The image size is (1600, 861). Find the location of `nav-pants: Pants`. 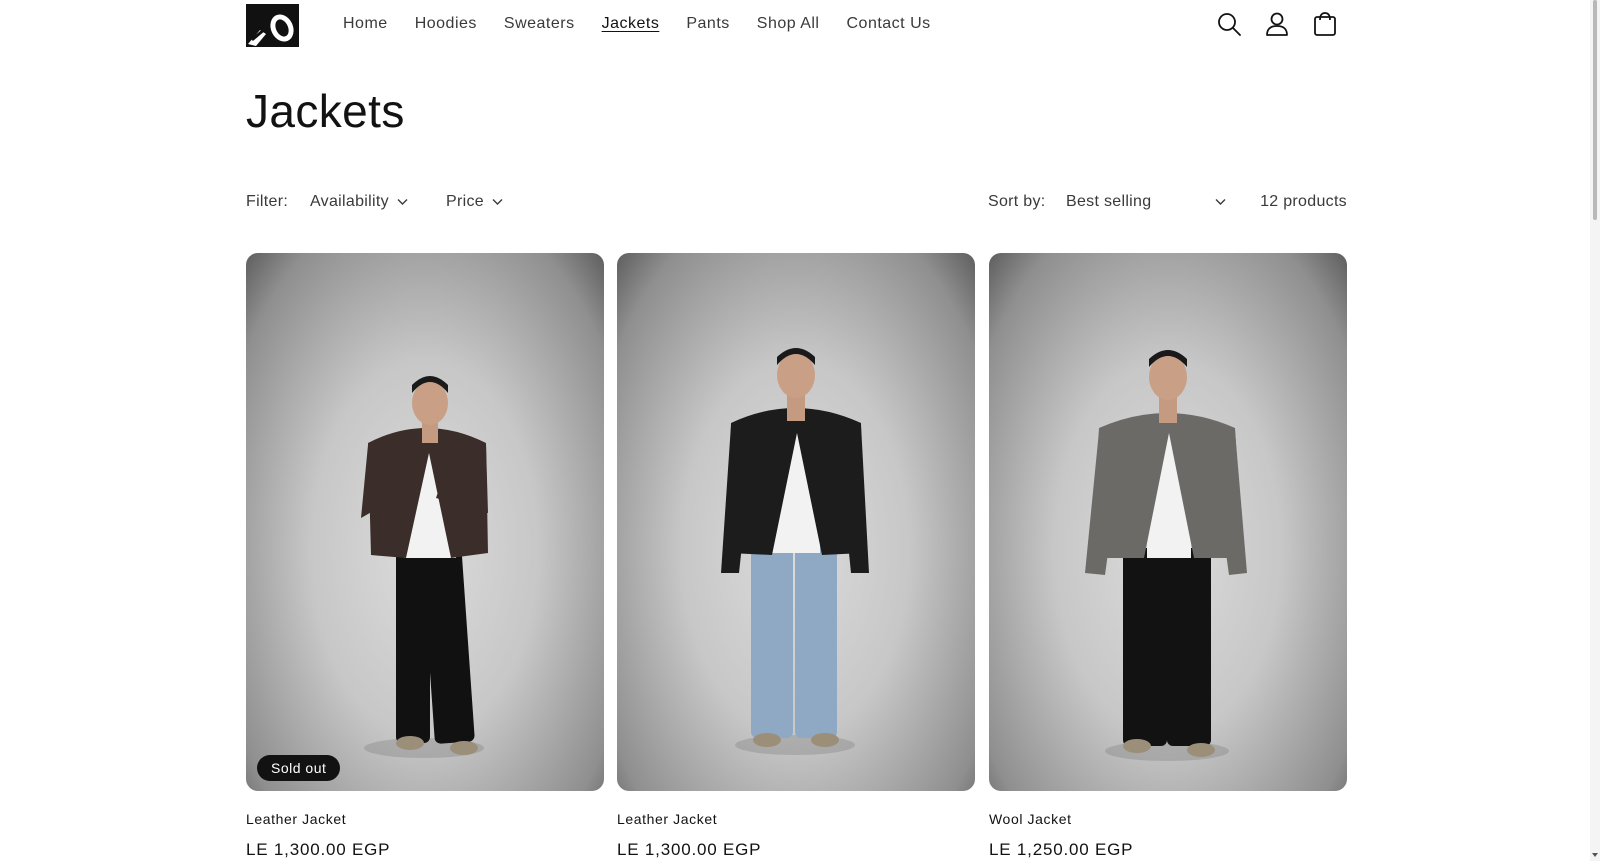

nav-pants: Pants is located at coordinates (707, 24).